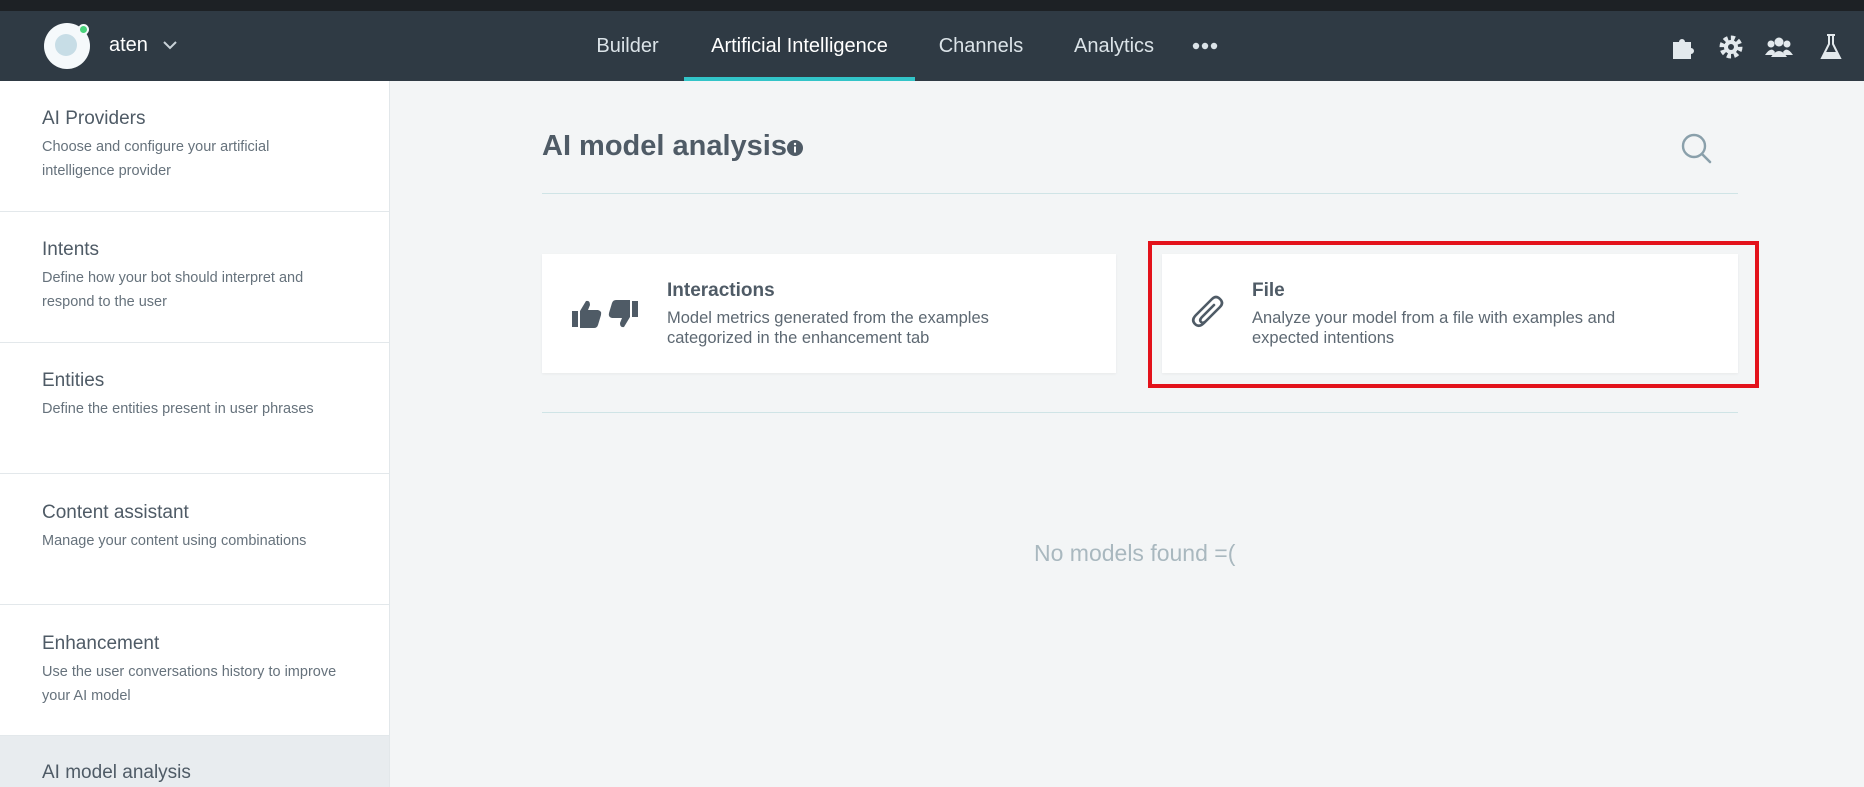 The width and height of the screenshot is (1864, 787). I want to click on sidebar-item-title: Content assistant, so click(115, 512).